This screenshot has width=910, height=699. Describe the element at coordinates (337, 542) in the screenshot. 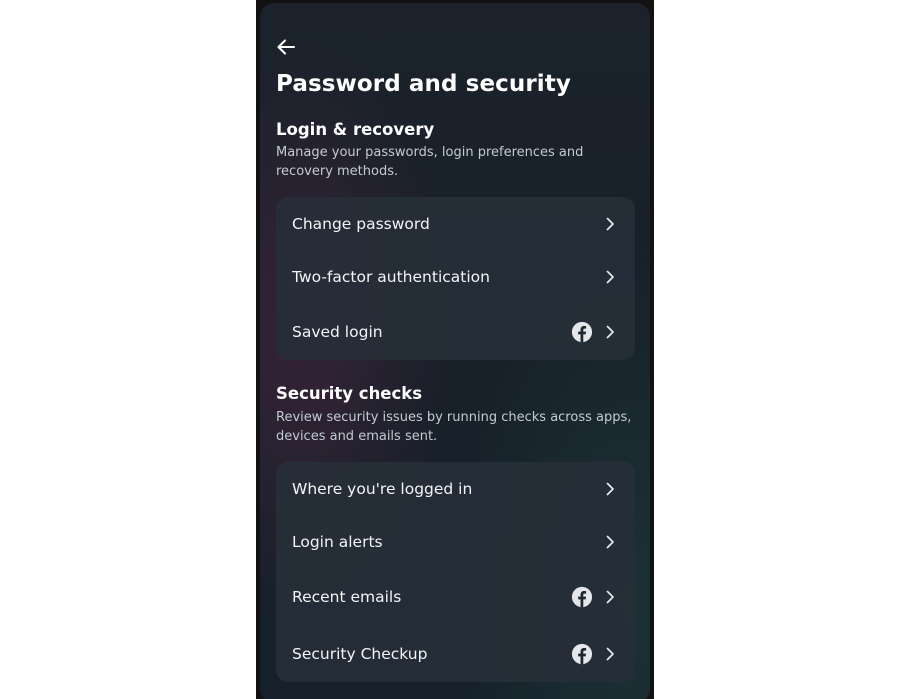

I see `login-alerts-label: Login alerts` at that location.